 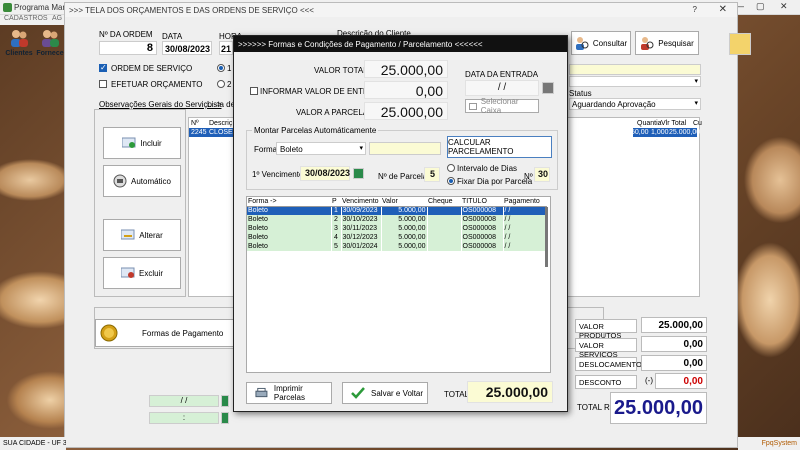 I want to click on deslocamento-field: 0,00, so click(x=674, y=363).